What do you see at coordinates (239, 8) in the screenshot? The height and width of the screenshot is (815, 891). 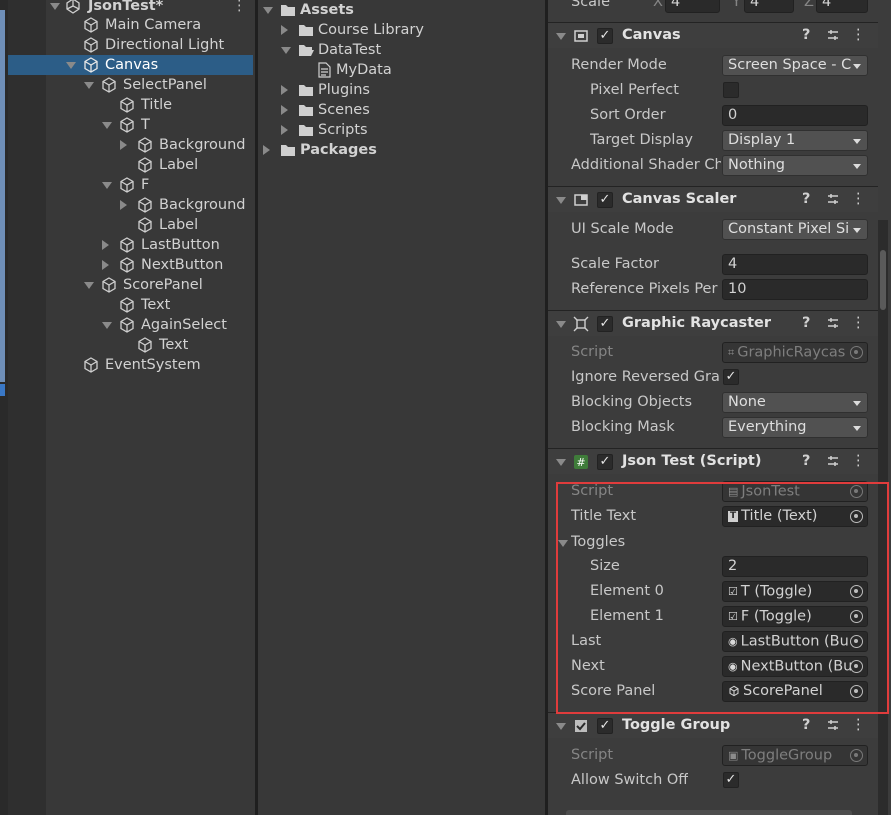 I see `scene-menu-icon: ⋮` at bounding box center [239, 8].